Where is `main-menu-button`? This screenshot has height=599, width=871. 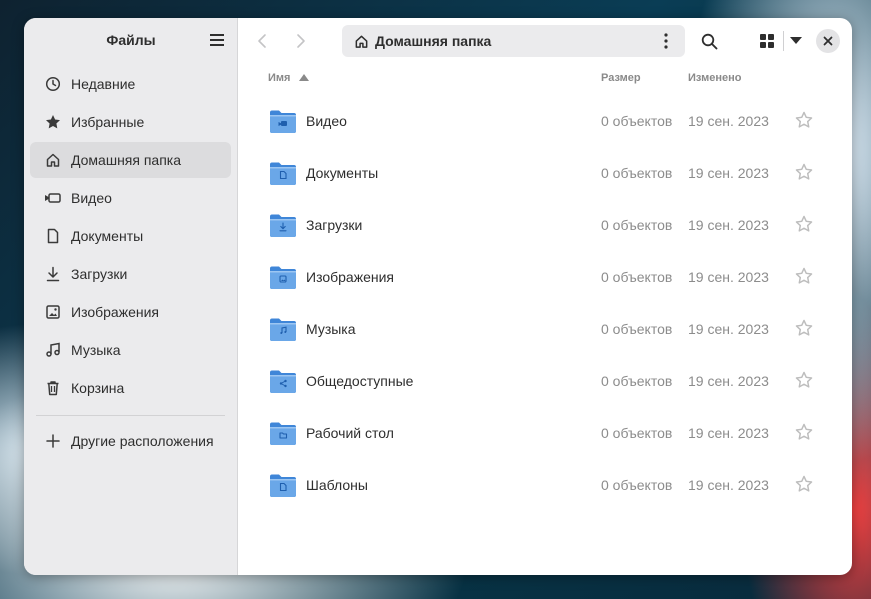 main-menu-button is located at coordinates (217, 40).